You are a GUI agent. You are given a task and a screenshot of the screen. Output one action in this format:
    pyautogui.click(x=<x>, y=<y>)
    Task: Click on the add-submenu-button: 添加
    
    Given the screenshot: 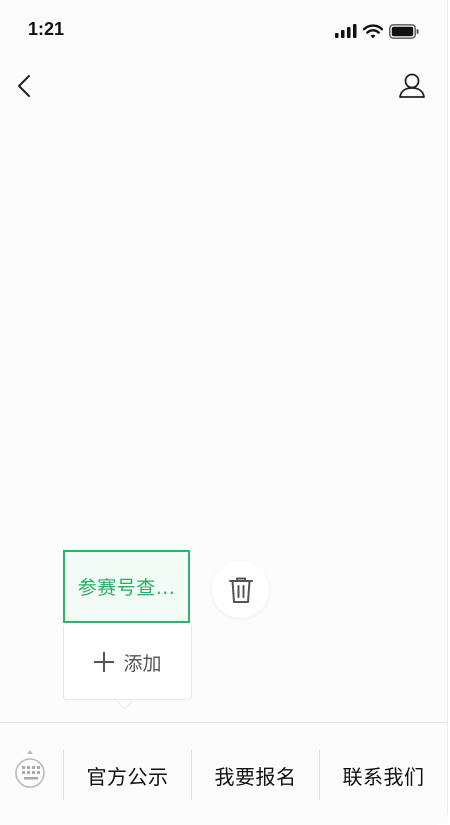 What is the action you would take?
    pyautogui.click(x=127, y=662)
    